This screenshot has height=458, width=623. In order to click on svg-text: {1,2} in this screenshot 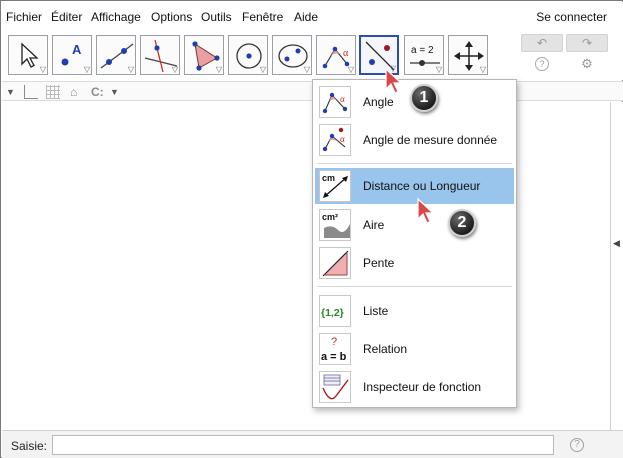, I will do `click(332, 313)`.